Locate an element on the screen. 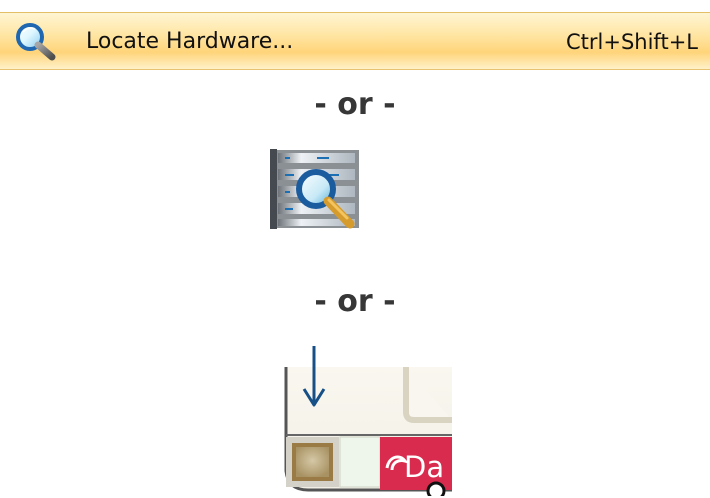 The width and height of the screenshot is (710, 498). instrument-preview-image: Da is located at coordinates (368, 421).